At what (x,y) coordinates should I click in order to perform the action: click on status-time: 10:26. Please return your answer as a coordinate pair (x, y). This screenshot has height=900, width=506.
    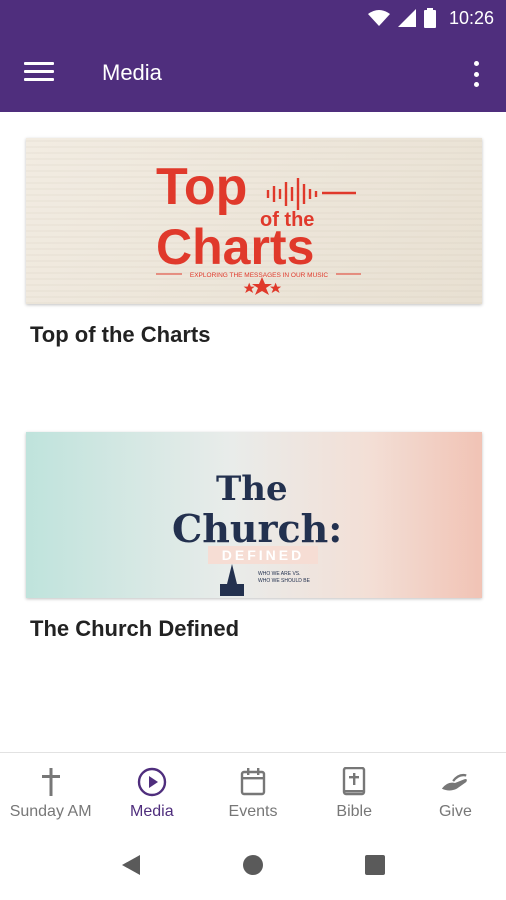
    Looking at the image, I should click on (471, 18).